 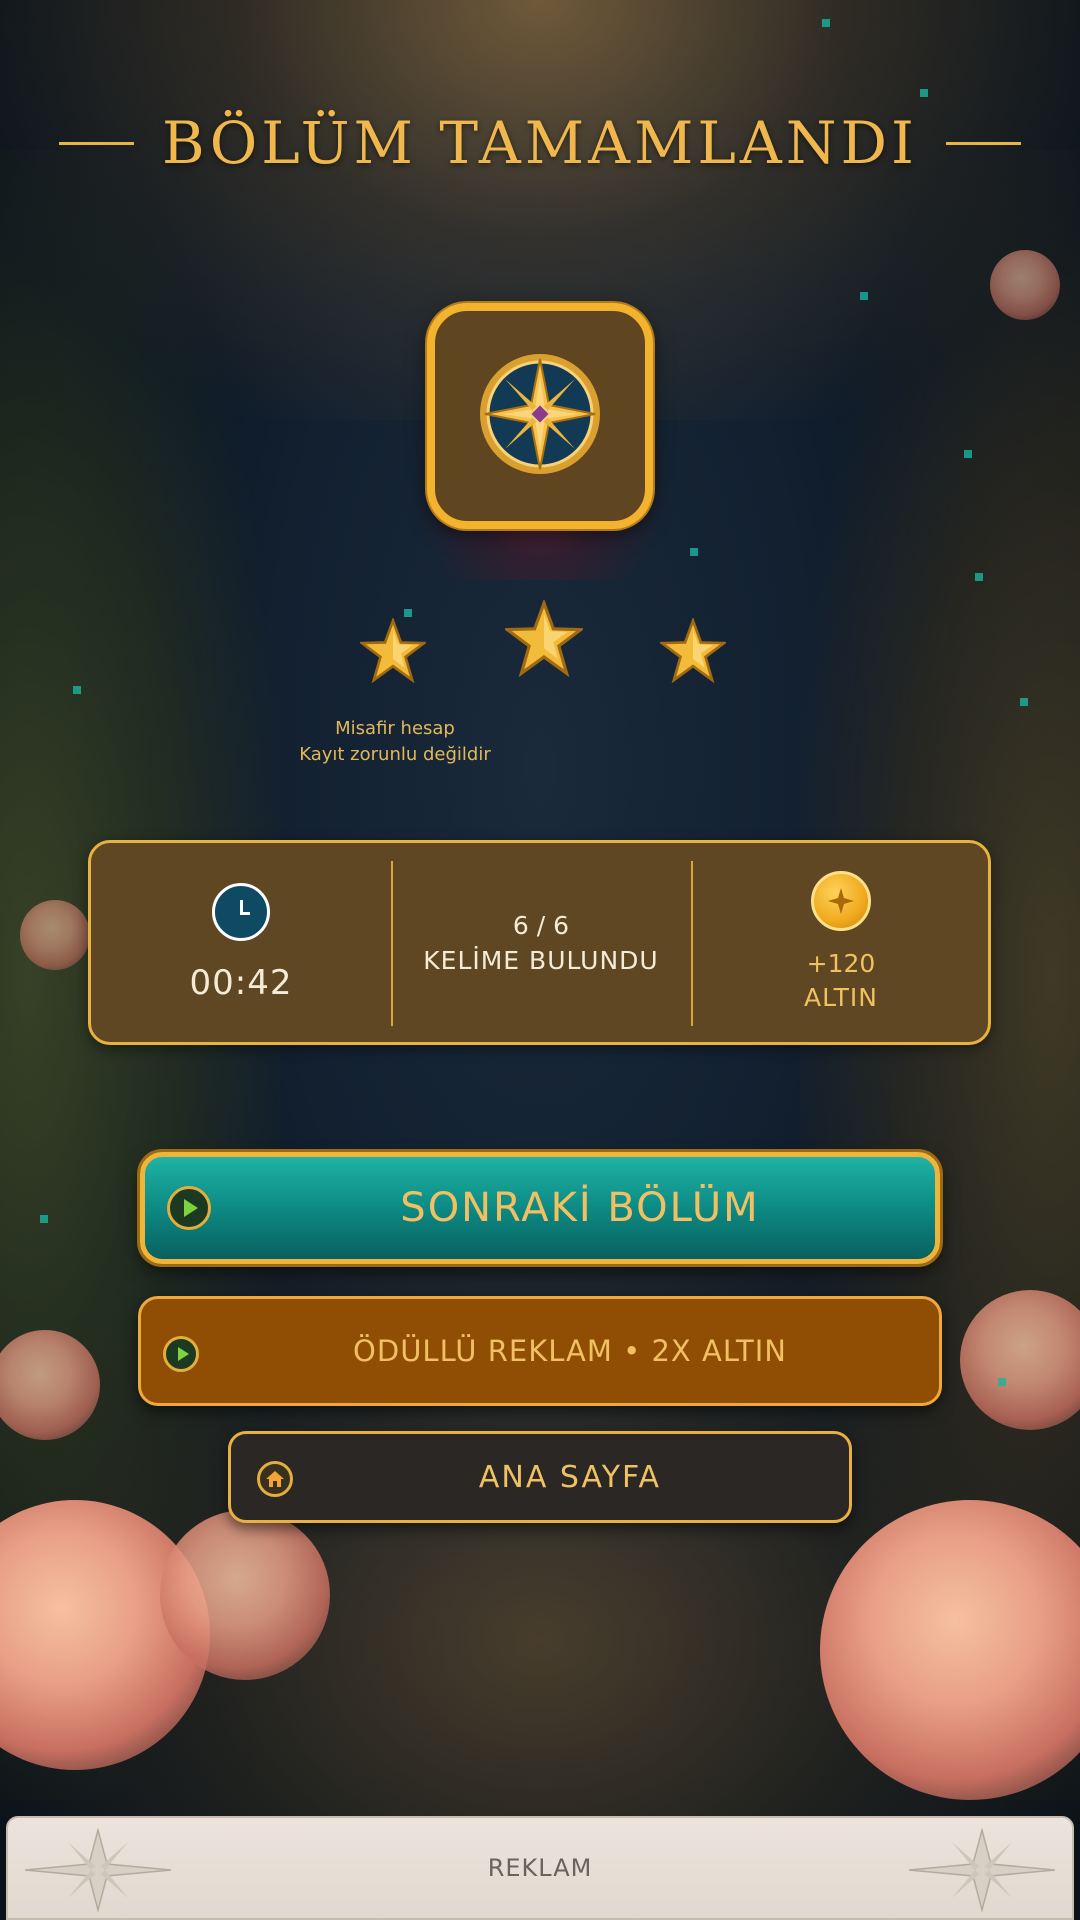 I want to click on rewarded-ad-button: ÖDÜLLÜ REKLAM • 2X ALTIN, so click(x=540, y=1351).